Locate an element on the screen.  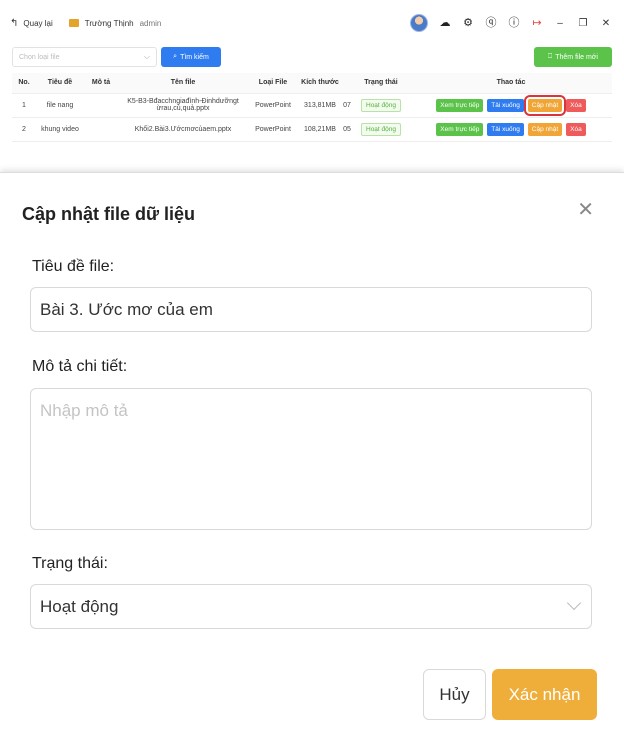
col-extra is located at coordinates (347, 83).